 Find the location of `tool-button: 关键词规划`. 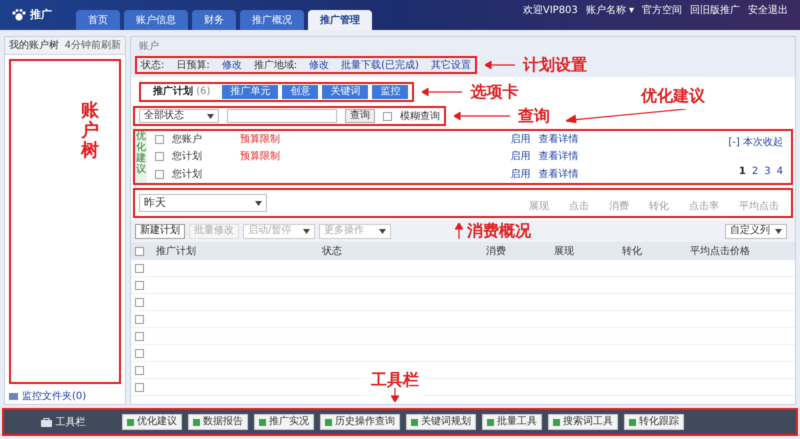

tool-button: 关键词规划 is located at coordinates (441, 422).